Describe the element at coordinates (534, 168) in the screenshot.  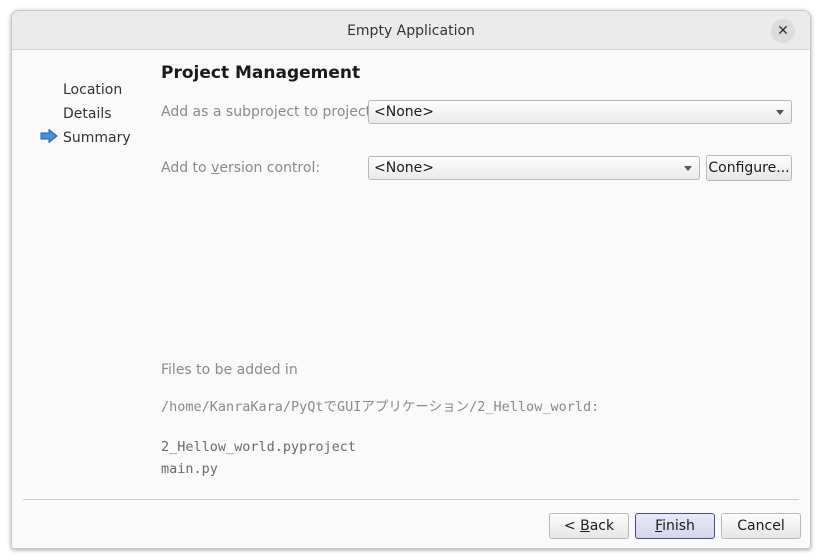
I see `vcs-combo: <None>` at that location.